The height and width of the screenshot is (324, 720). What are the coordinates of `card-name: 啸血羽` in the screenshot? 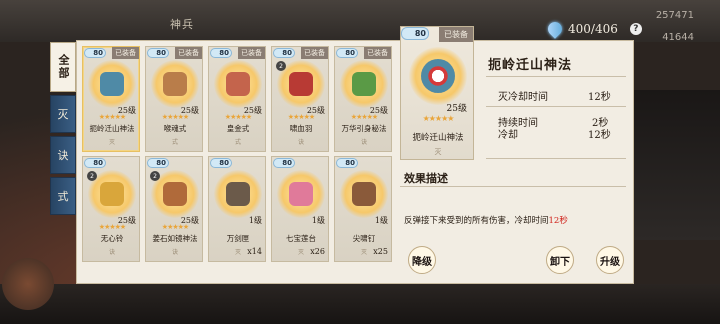 It's located at (301, 128).